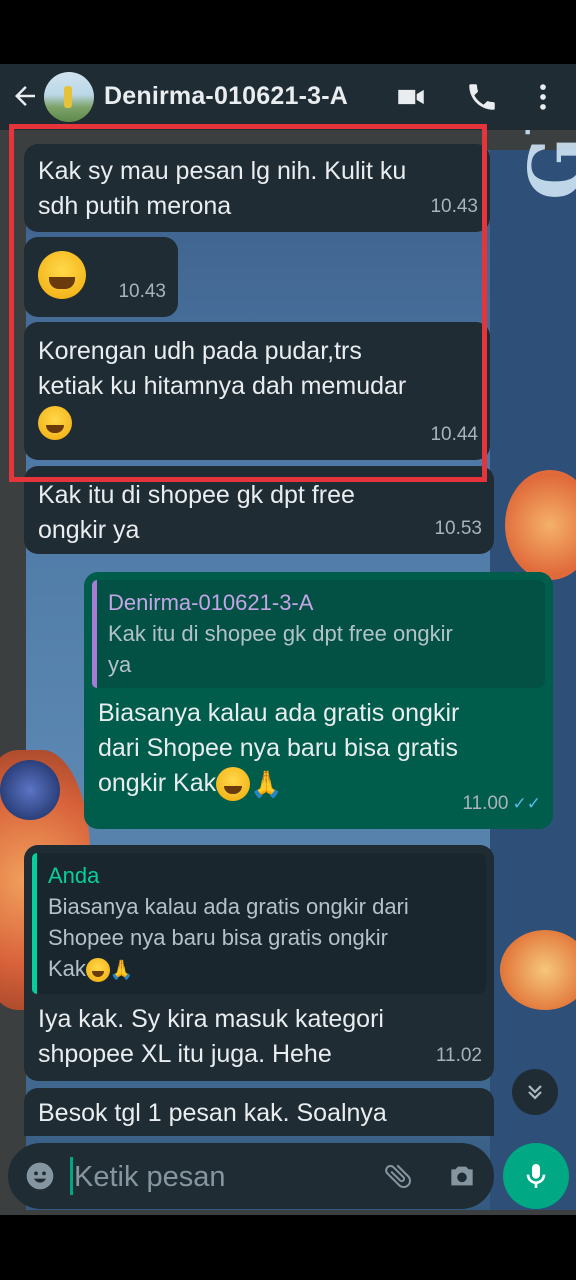 The width and height of the screenshot is (576, 1280). I want to click on scroll-to-bottom-button, so click(535, 1092).